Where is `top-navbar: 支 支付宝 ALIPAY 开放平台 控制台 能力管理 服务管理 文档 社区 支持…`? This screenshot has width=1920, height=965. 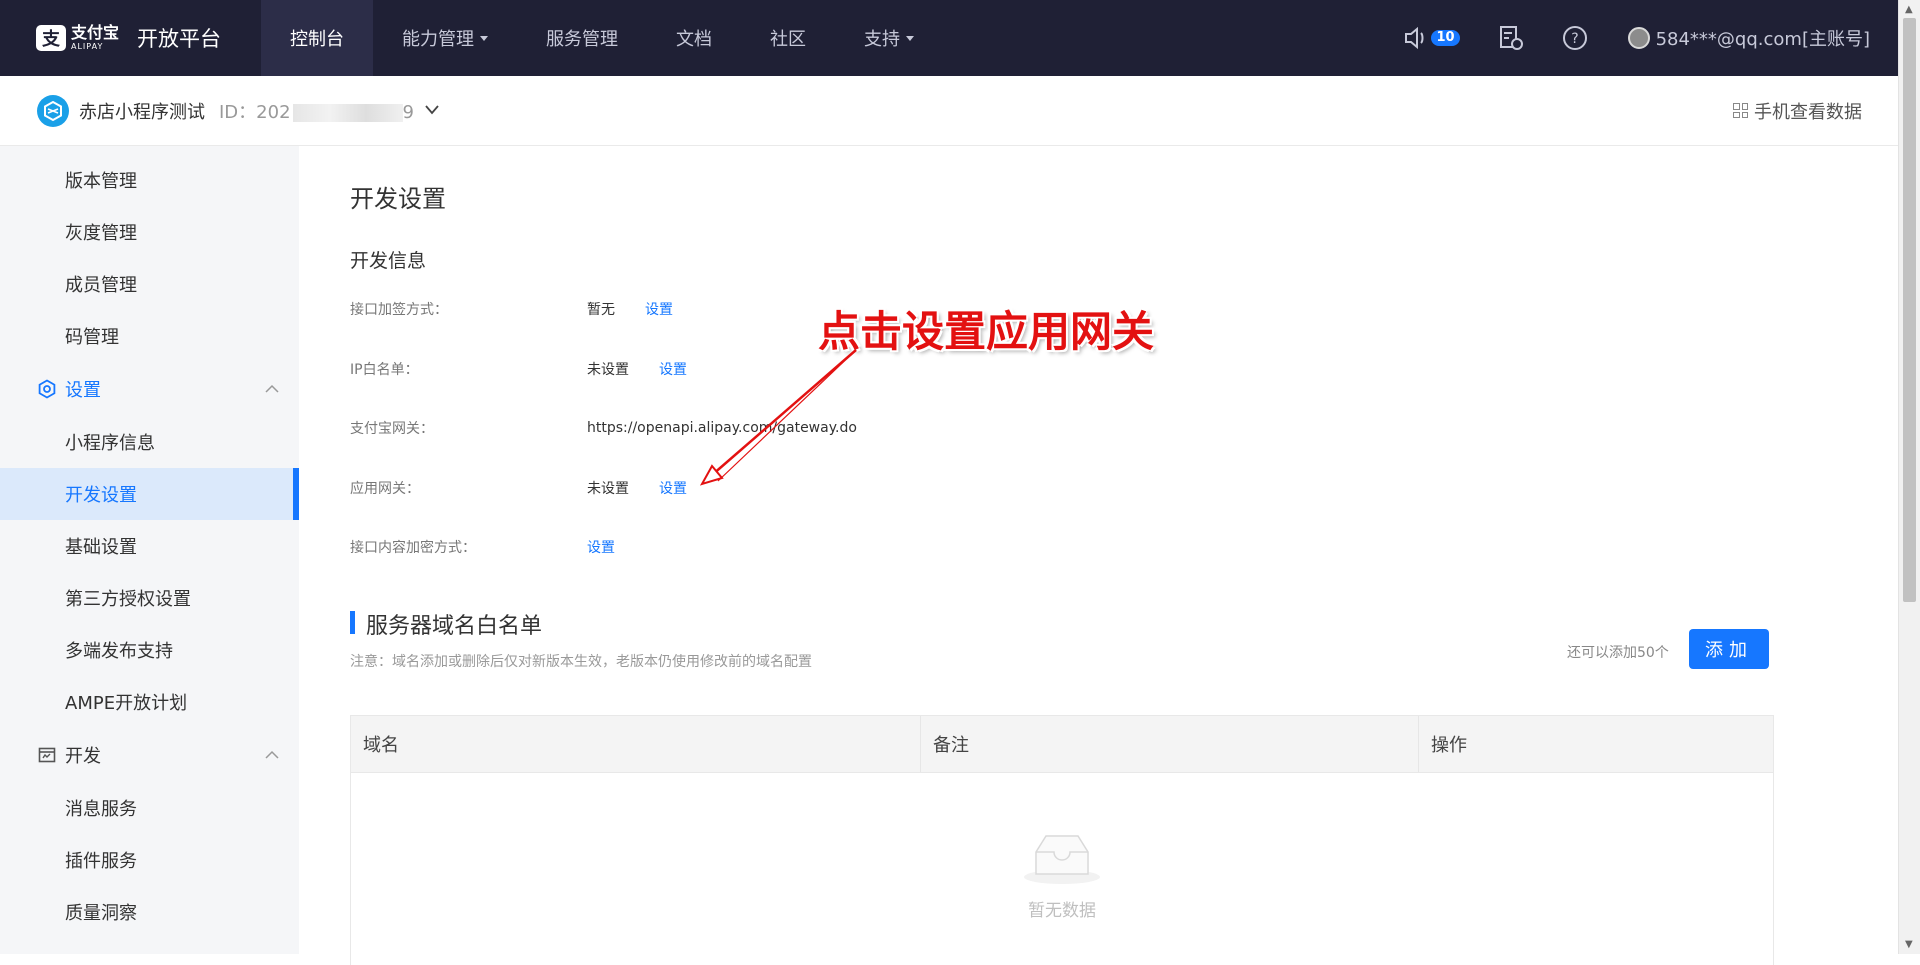
top-navbar: 支 支付宝 ALIPAY 开放平台 控制台 能力管理 服务管理 文档 社区 支持… is located at coordinates (949, 38).